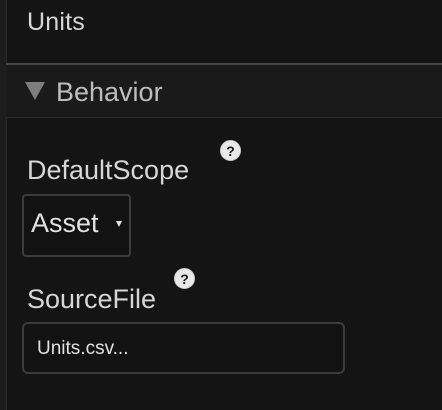 The image size is (442, 410). I want to click on panel-left-edge, so click(3, 205).